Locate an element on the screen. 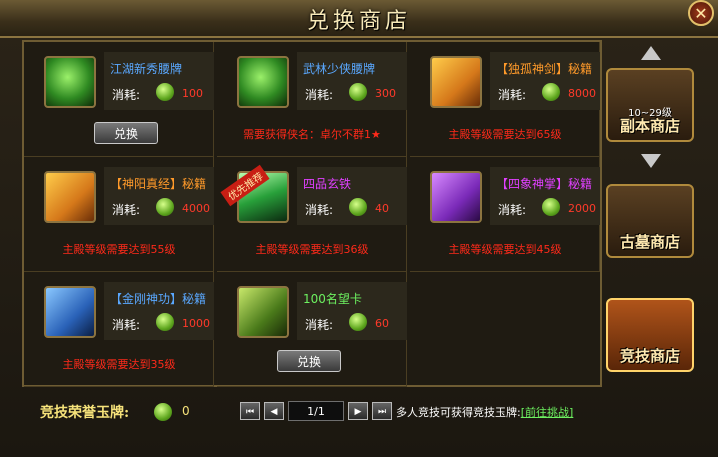 The width and height of the screenshot is (718, 457). cost-value: 4000 is located at coordinates (196, 208).